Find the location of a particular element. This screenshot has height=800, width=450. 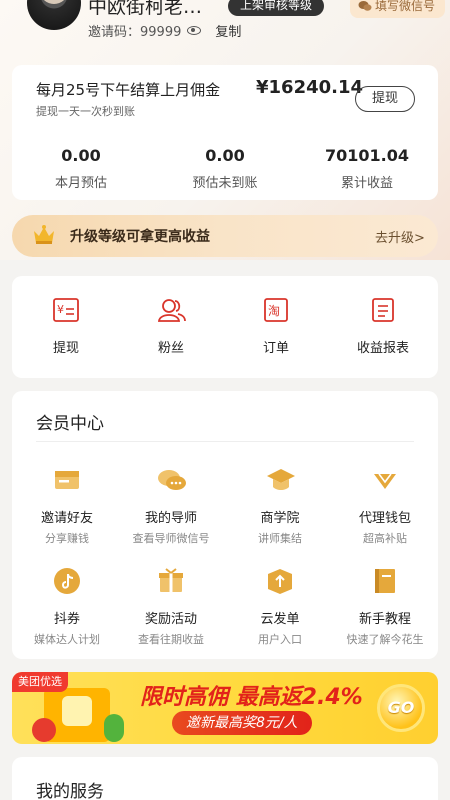

vegetable-image is located at coordinates (114, 728).